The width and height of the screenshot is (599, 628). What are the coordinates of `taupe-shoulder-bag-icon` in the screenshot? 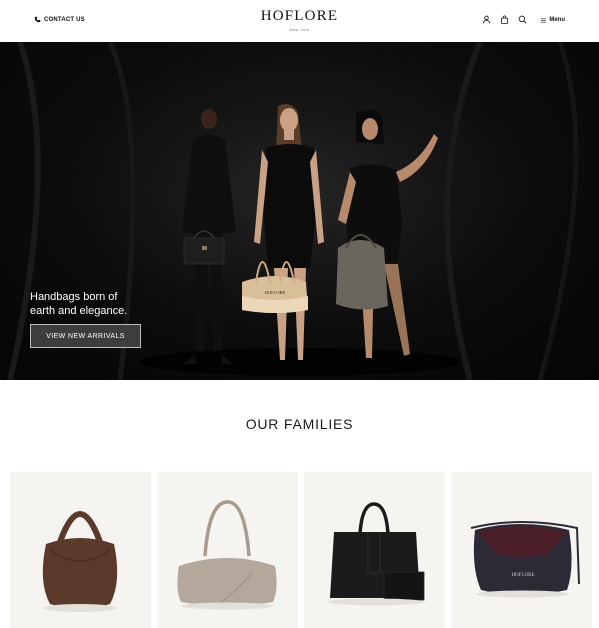 It's located at (227, 555).